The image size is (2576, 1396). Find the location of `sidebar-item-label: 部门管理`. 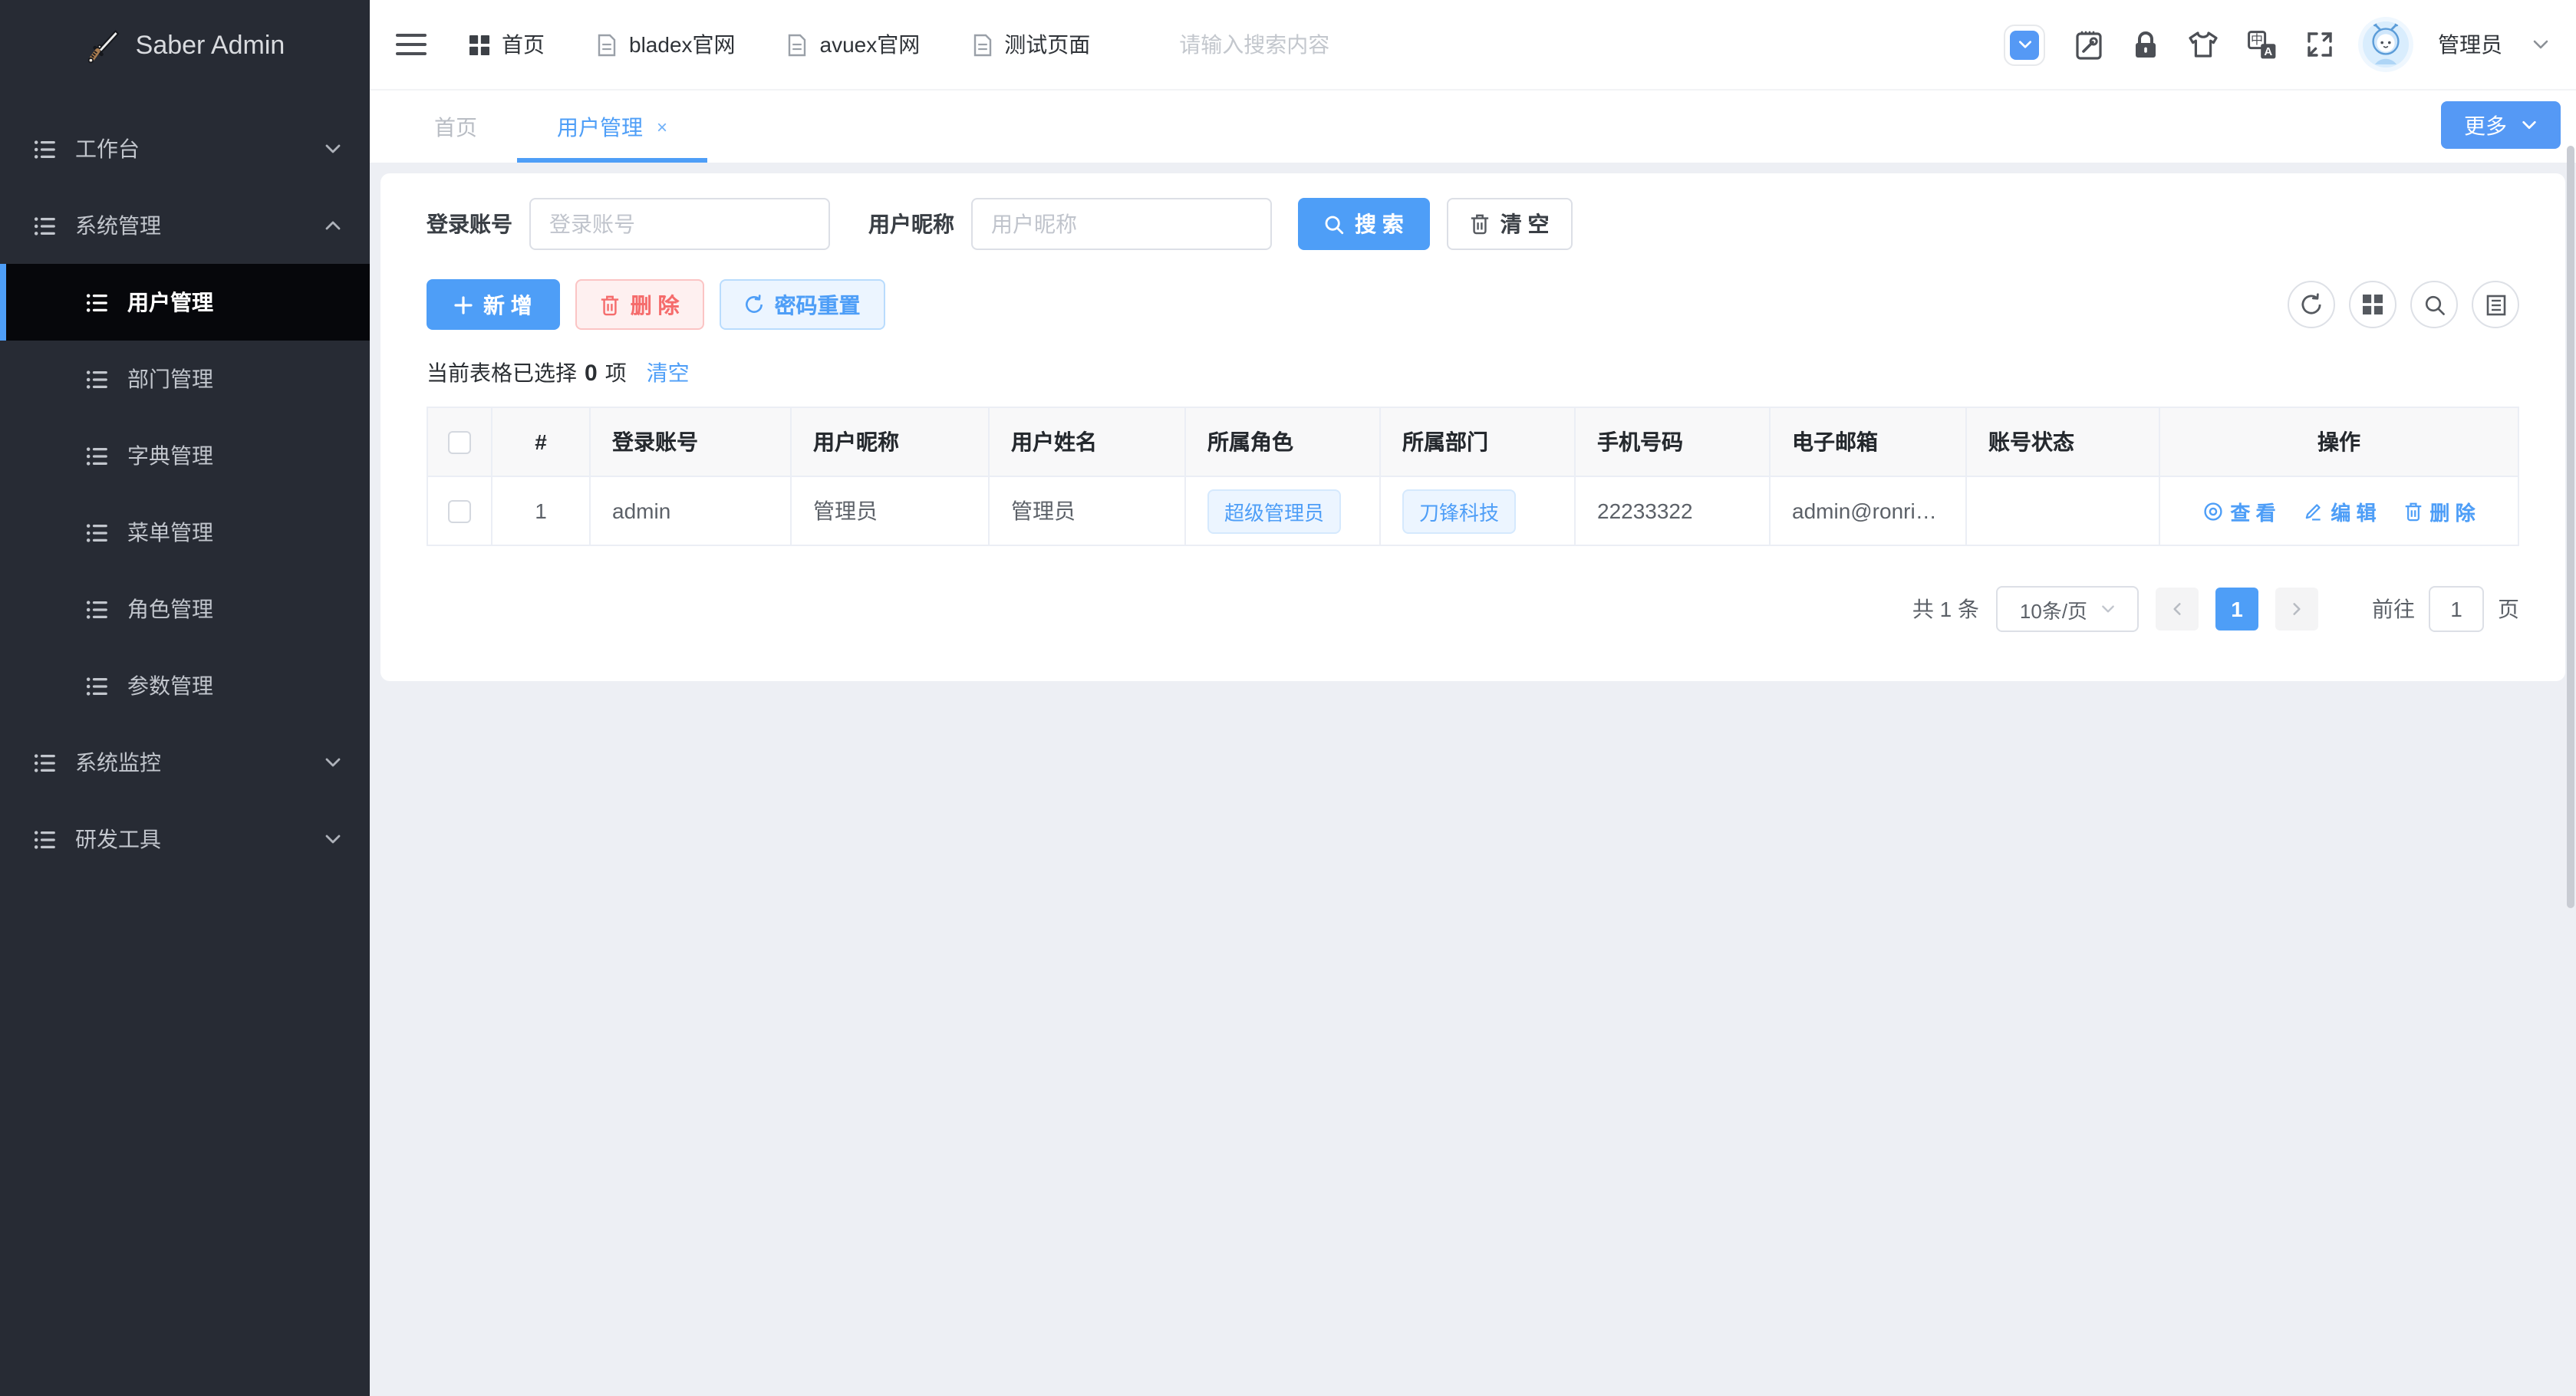

sidebar-item-label: 部门管理 is located at coordinates (170, 379).